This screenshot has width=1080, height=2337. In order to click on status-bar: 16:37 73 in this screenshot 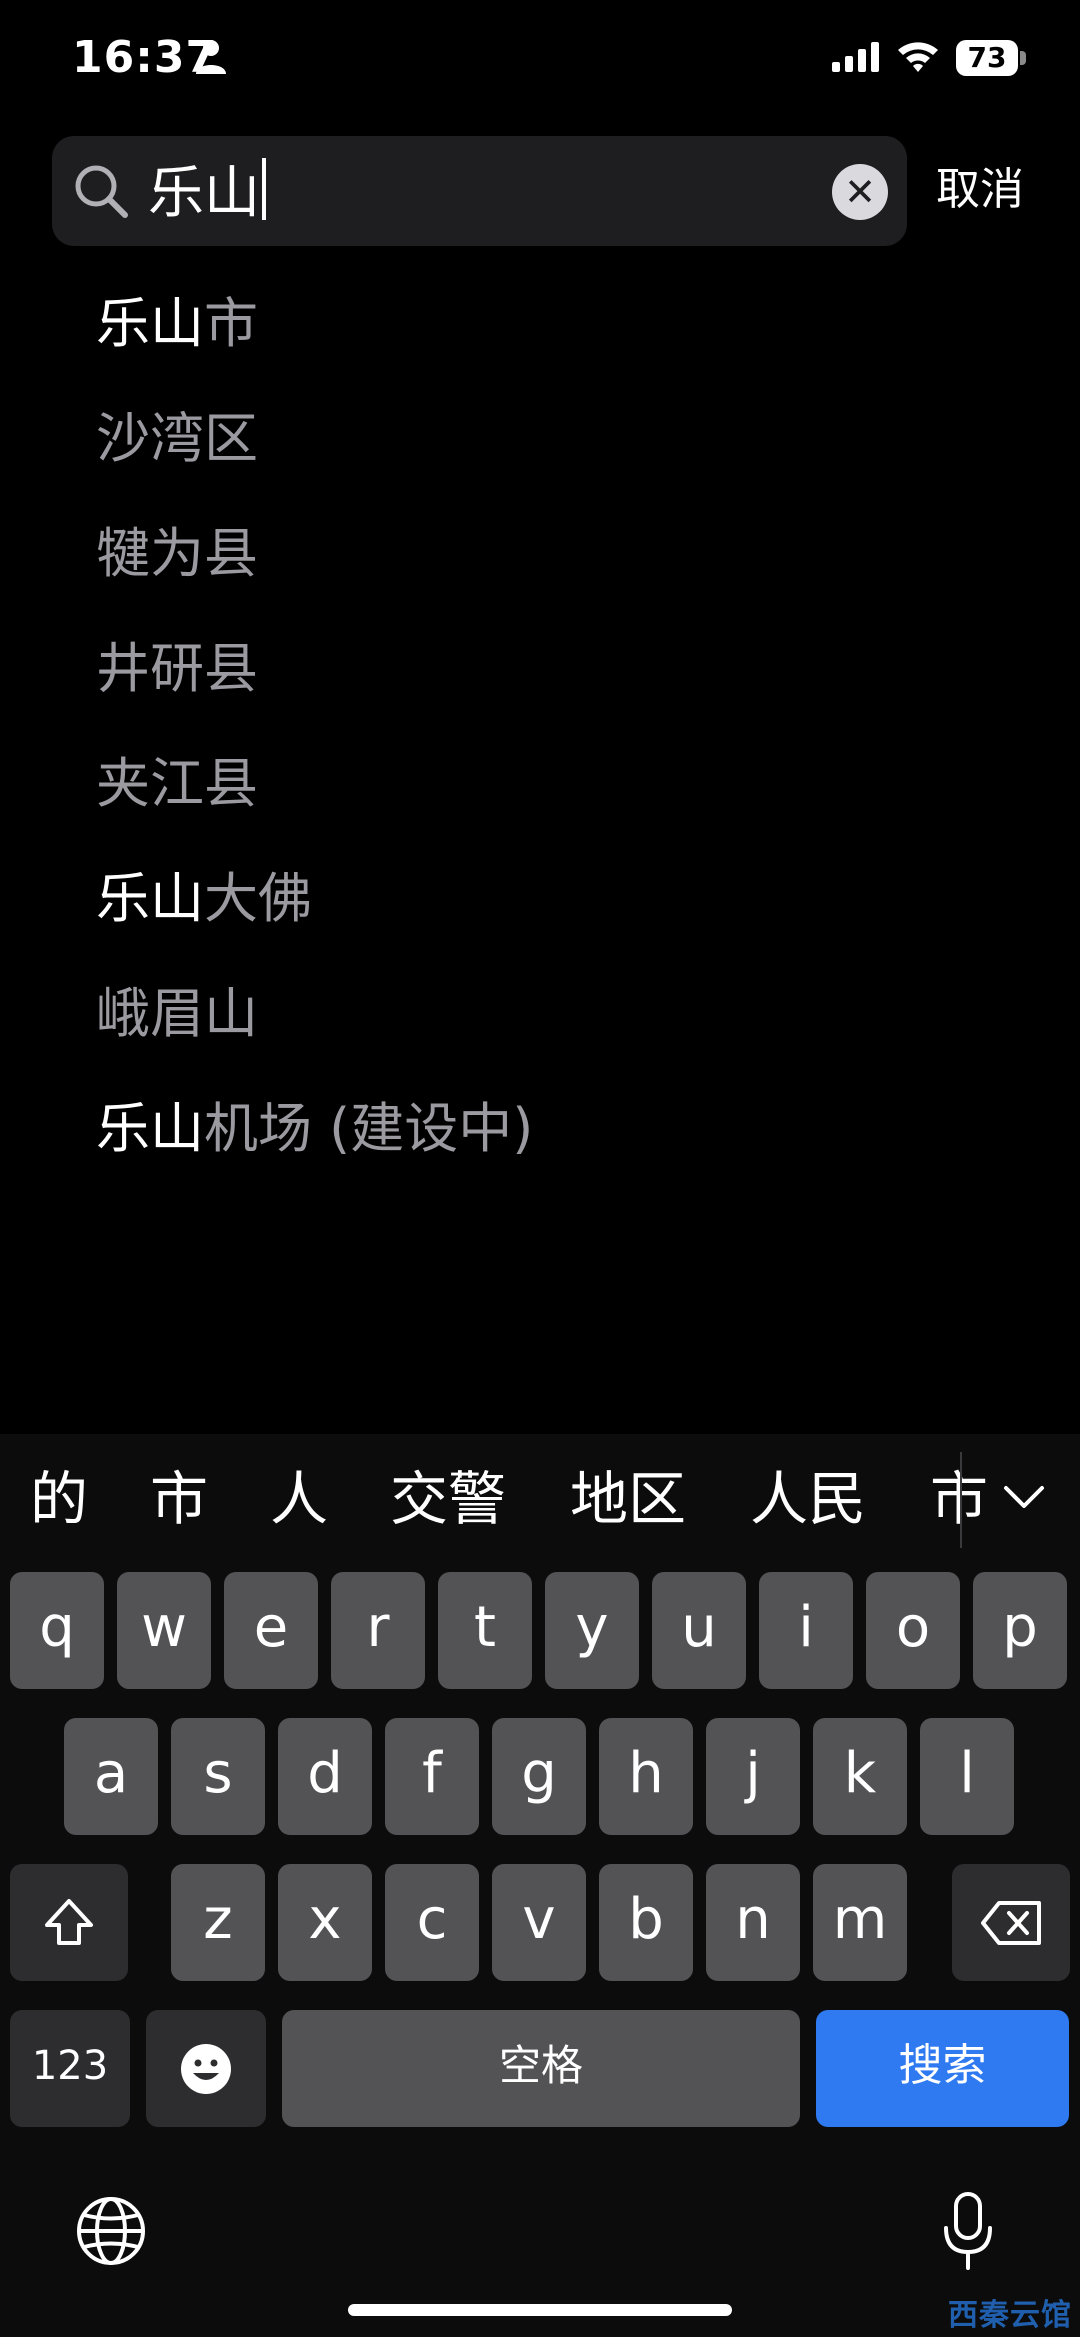, I will do `click(540, 60)`.